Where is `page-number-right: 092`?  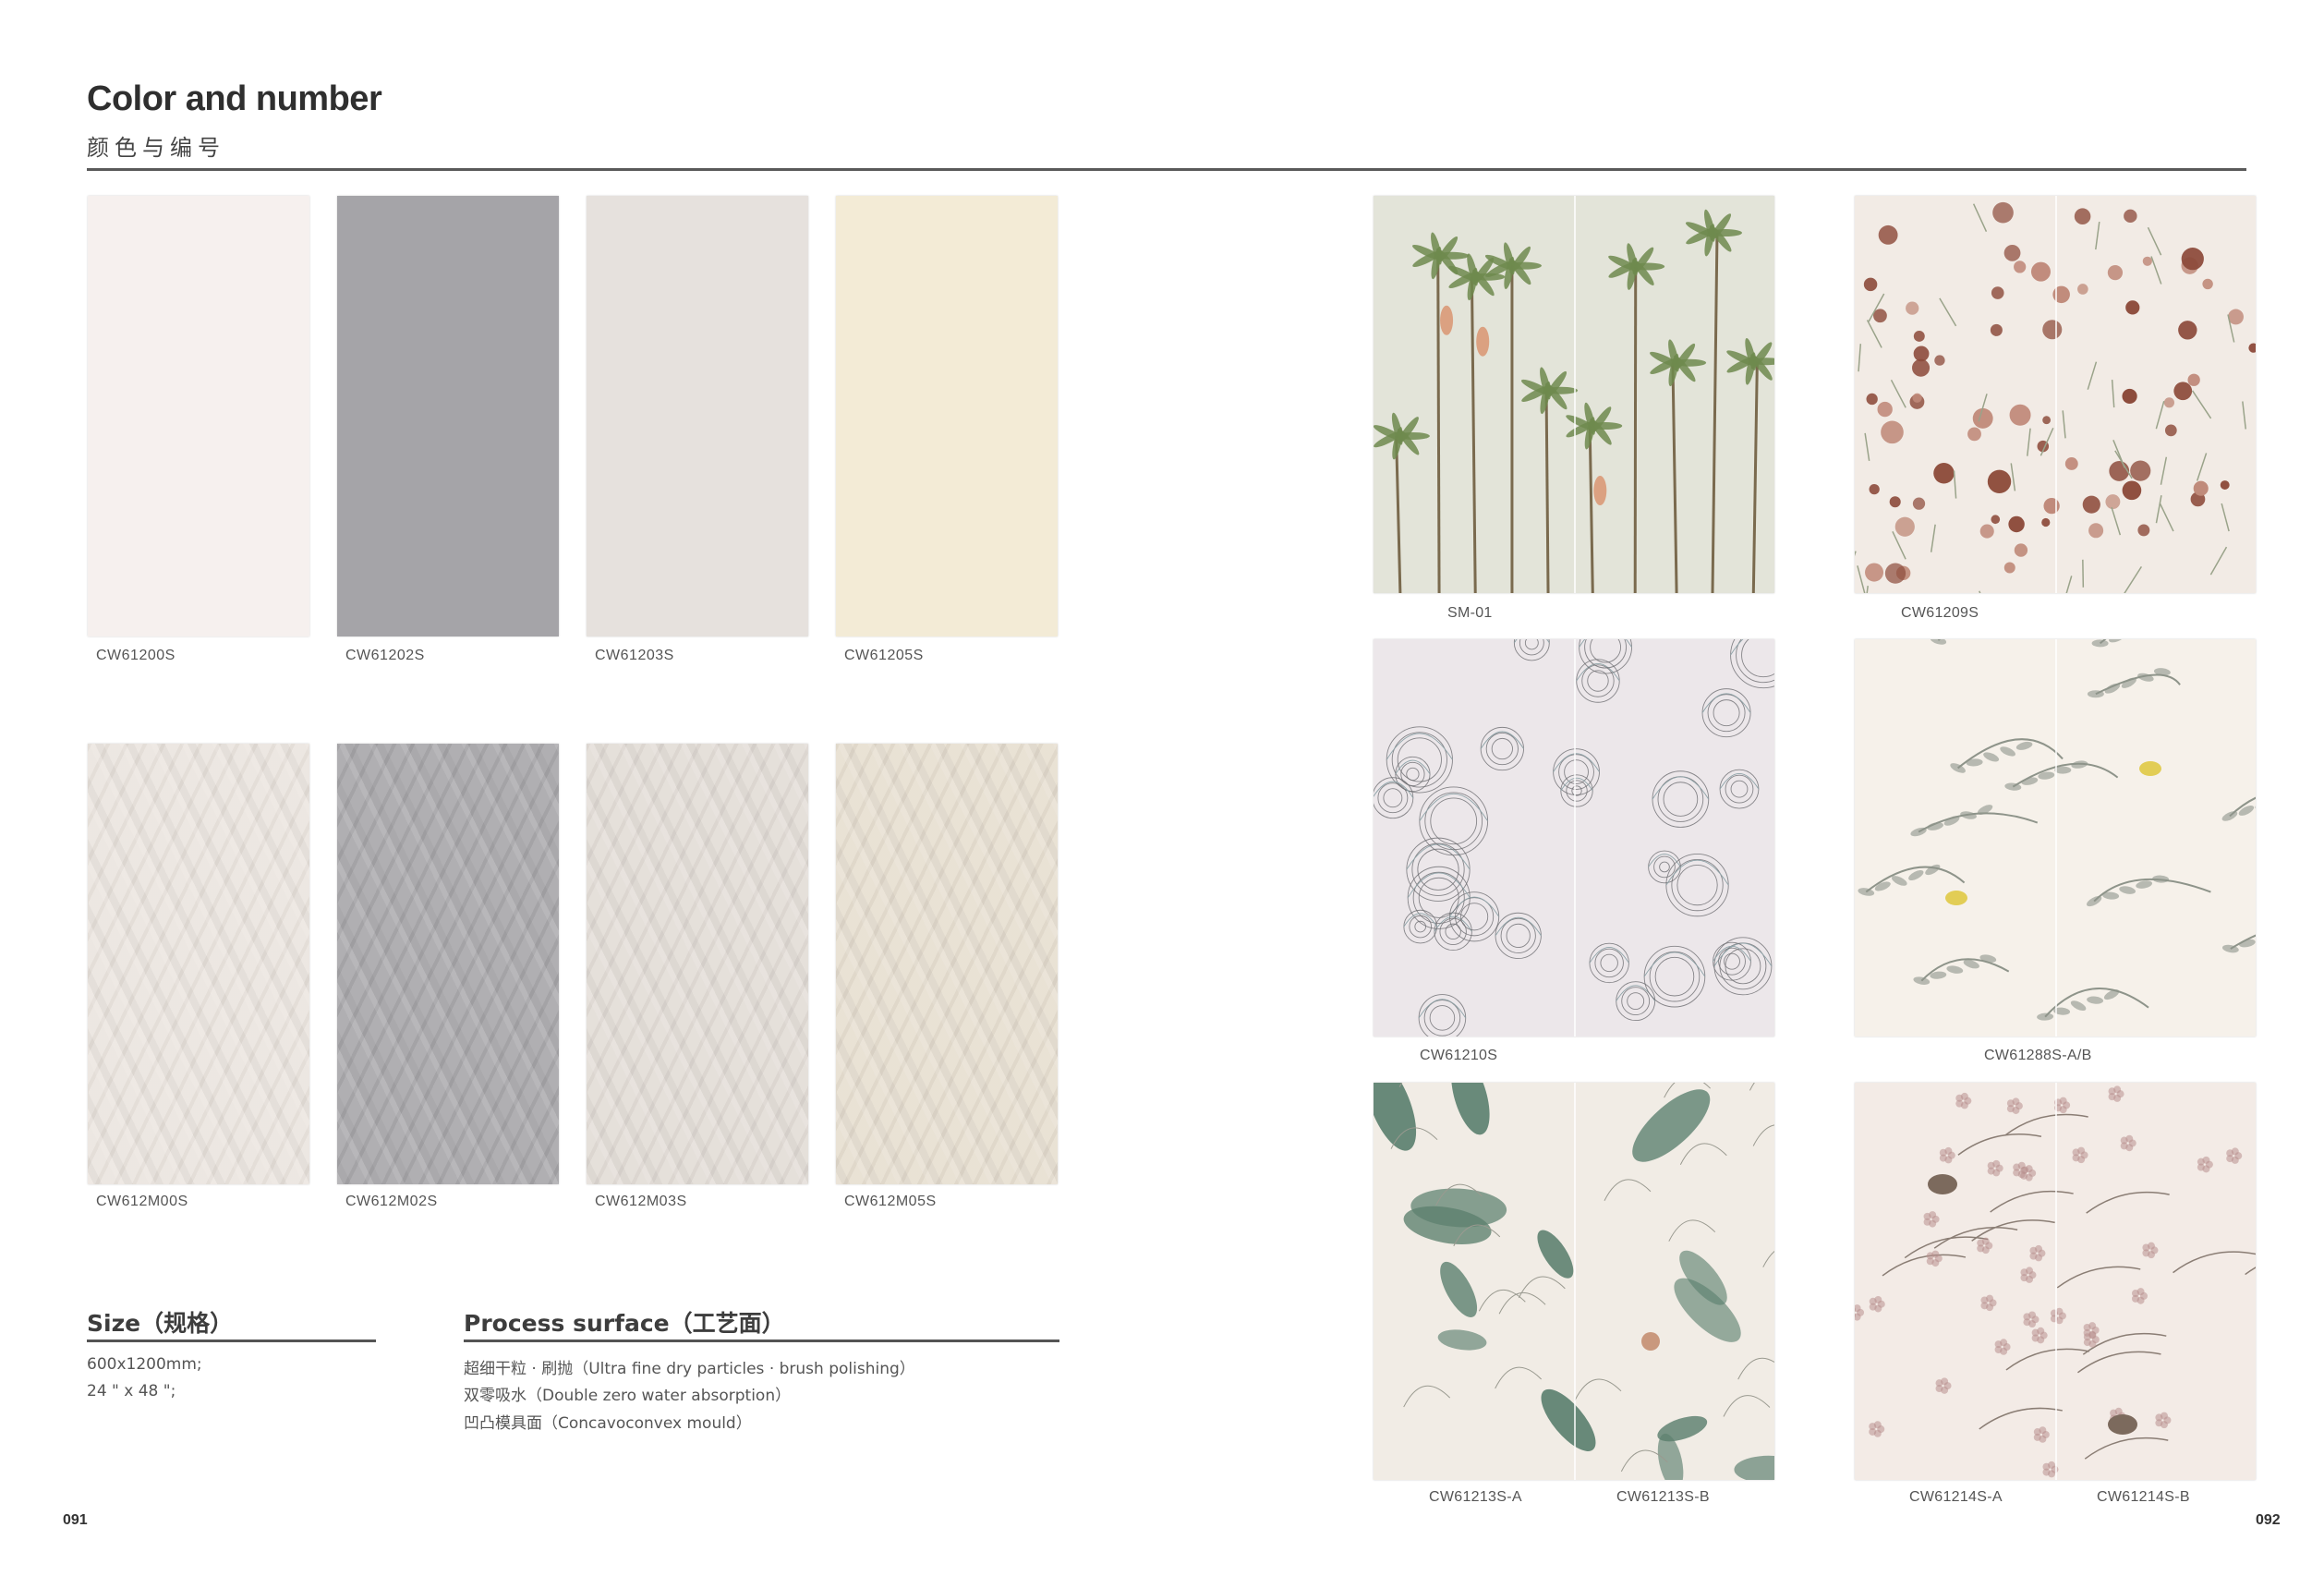 page-number-right: 092 is located at coordinates (2268, 1520).